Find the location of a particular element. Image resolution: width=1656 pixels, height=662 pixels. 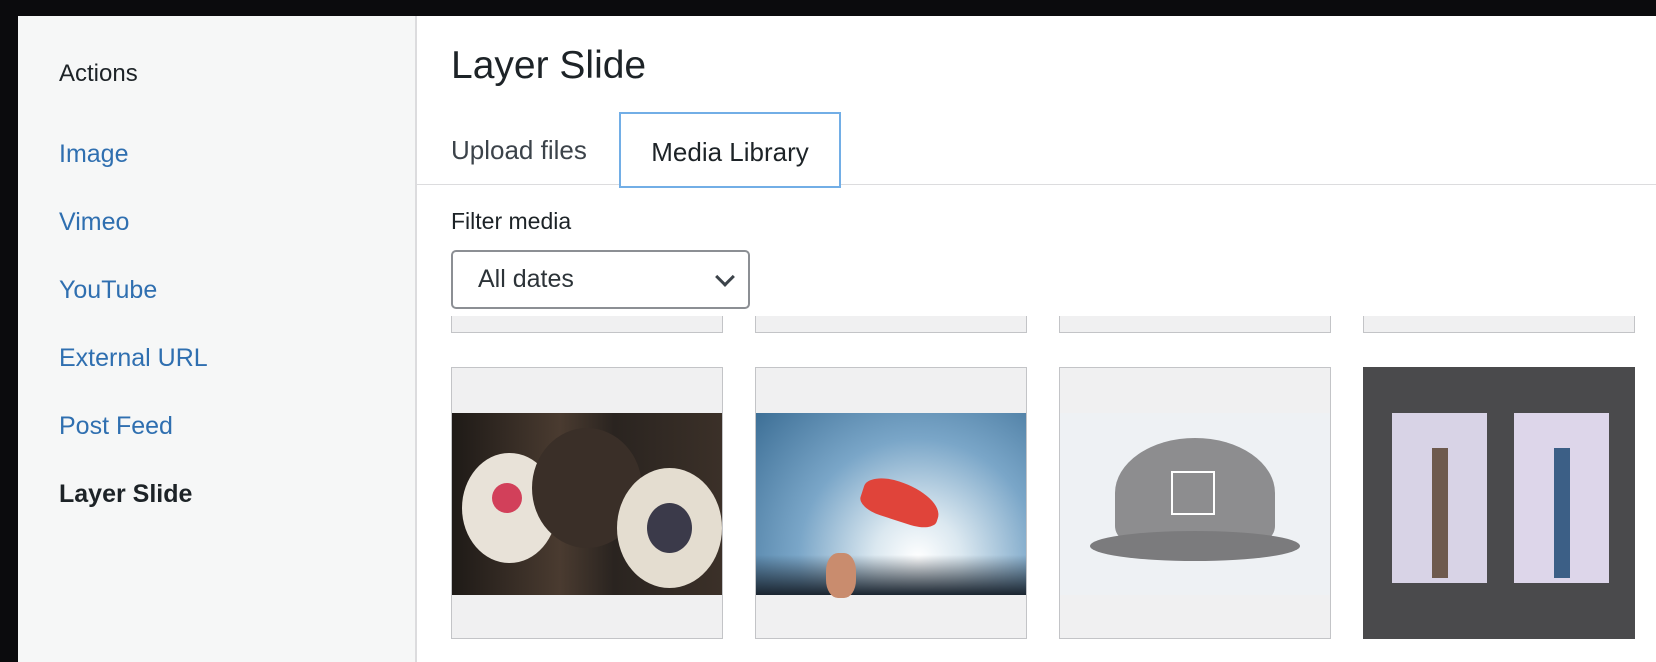

sidebar-heading: Actions is located at coordinates (98, 73).